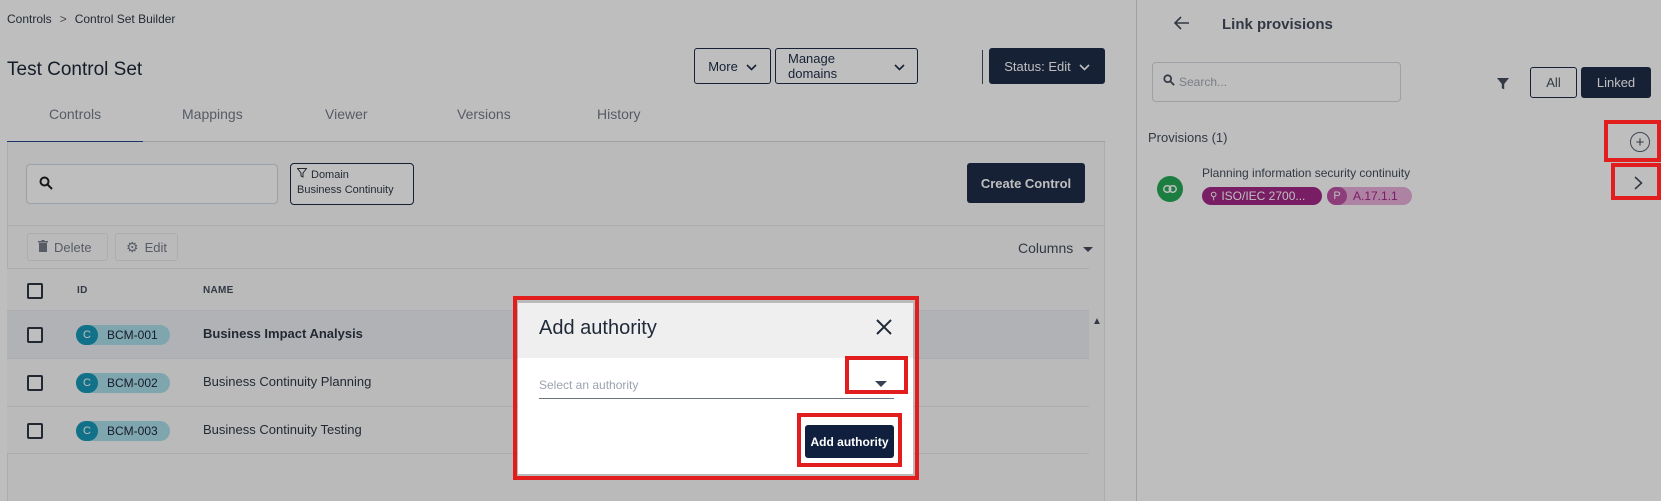 The height and width of the screenshot is (501, 1661). Describe the element at coordinates (716, 385) in the screenshot. I see `authority-select: Select an authority` at that location.